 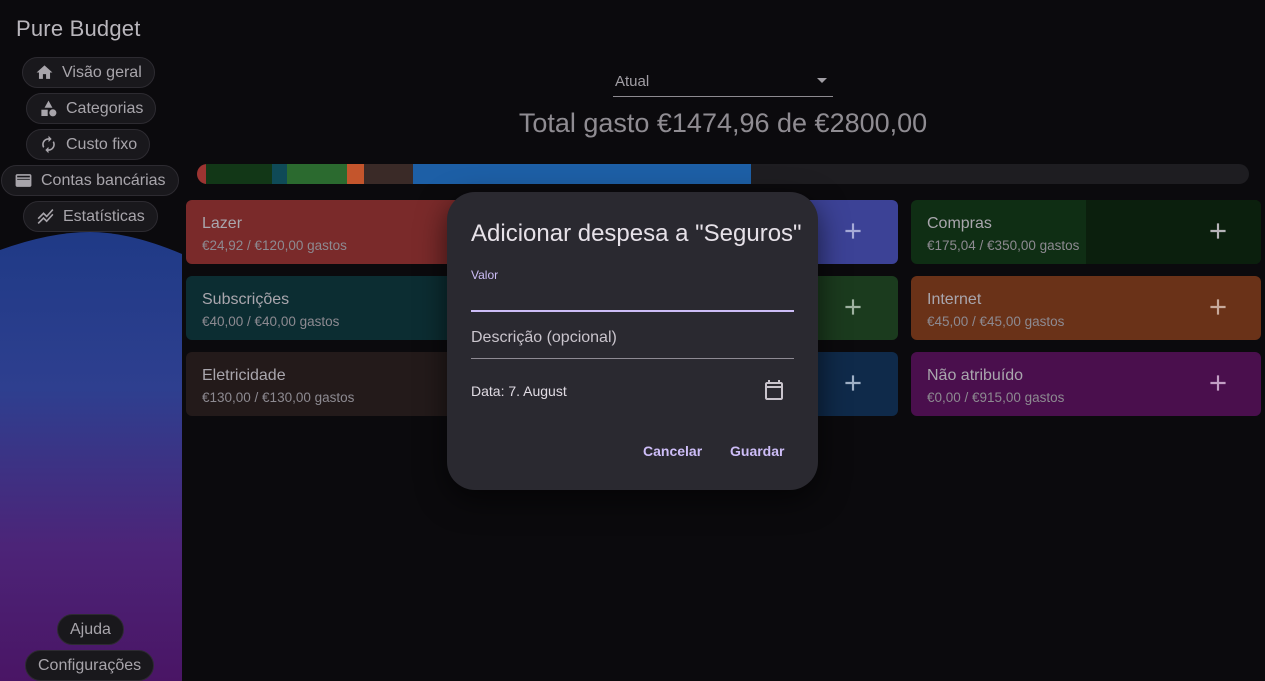 What do you see at coordinates (774, 390) in the screenshot?
I see `calendar-icon` at bounding box center [774, 390].